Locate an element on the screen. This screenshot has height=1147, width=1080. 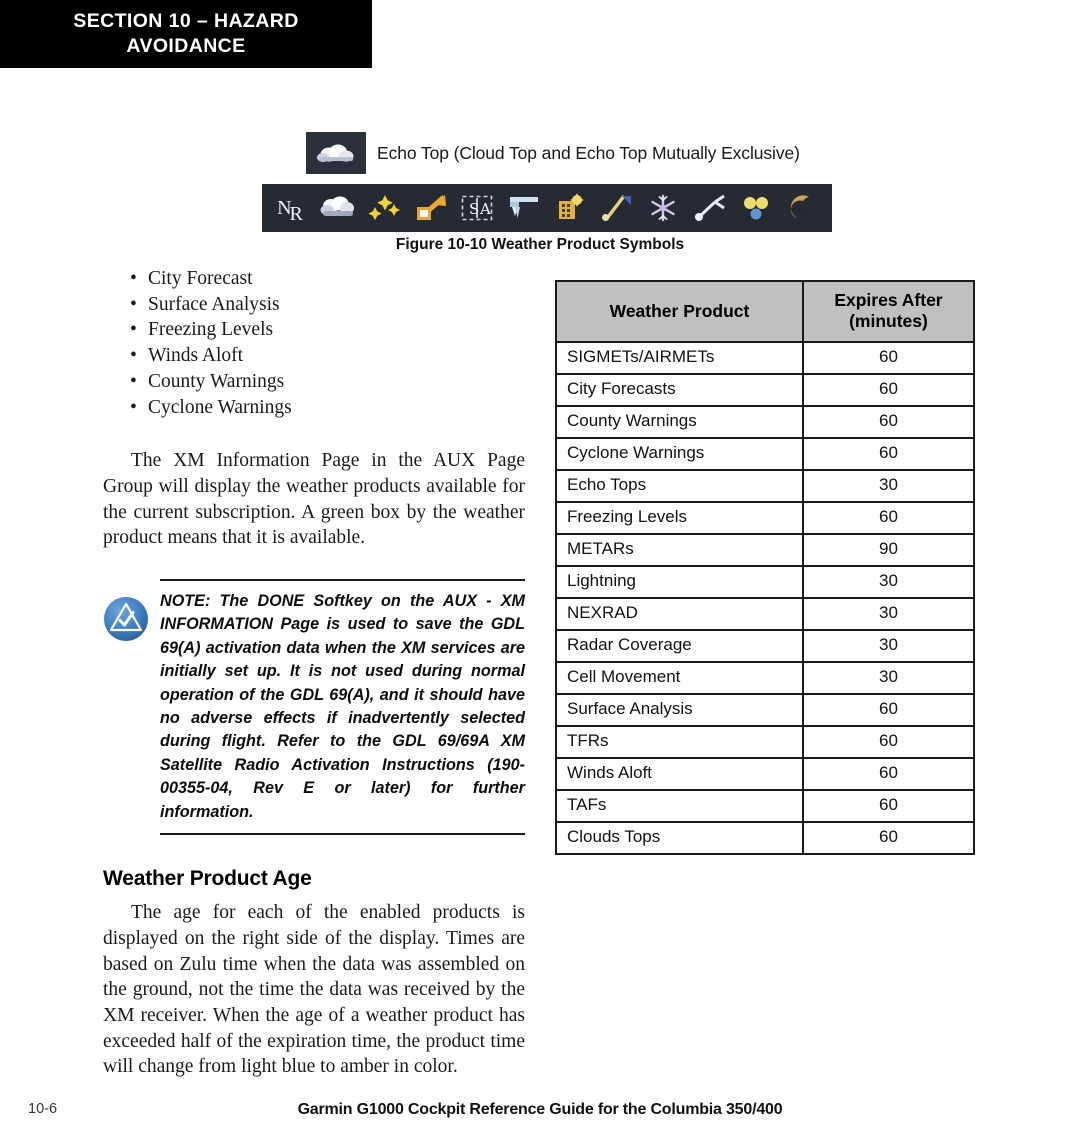
section-header-title: SECTION 10 – HAZARD AVOIDANCE is located at coordinates (186, 33).